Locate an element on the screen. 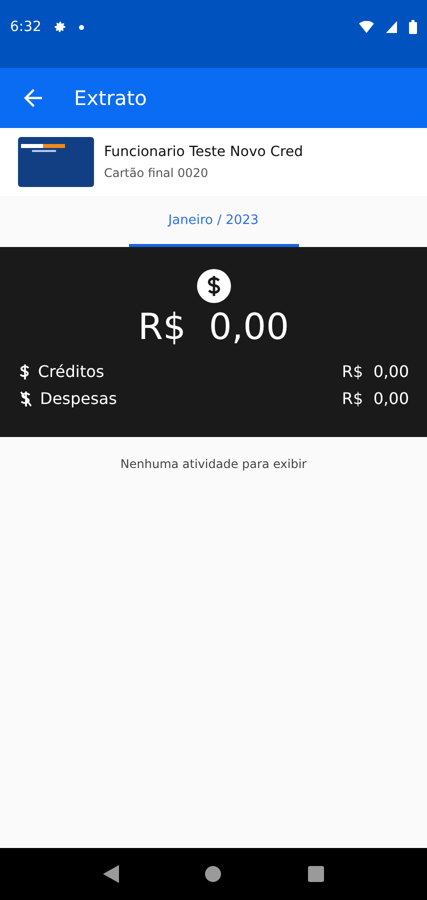 Image resolution: width=427 pixels, height=900 pixels. wifi-icon is located at coordinates (366, 27).